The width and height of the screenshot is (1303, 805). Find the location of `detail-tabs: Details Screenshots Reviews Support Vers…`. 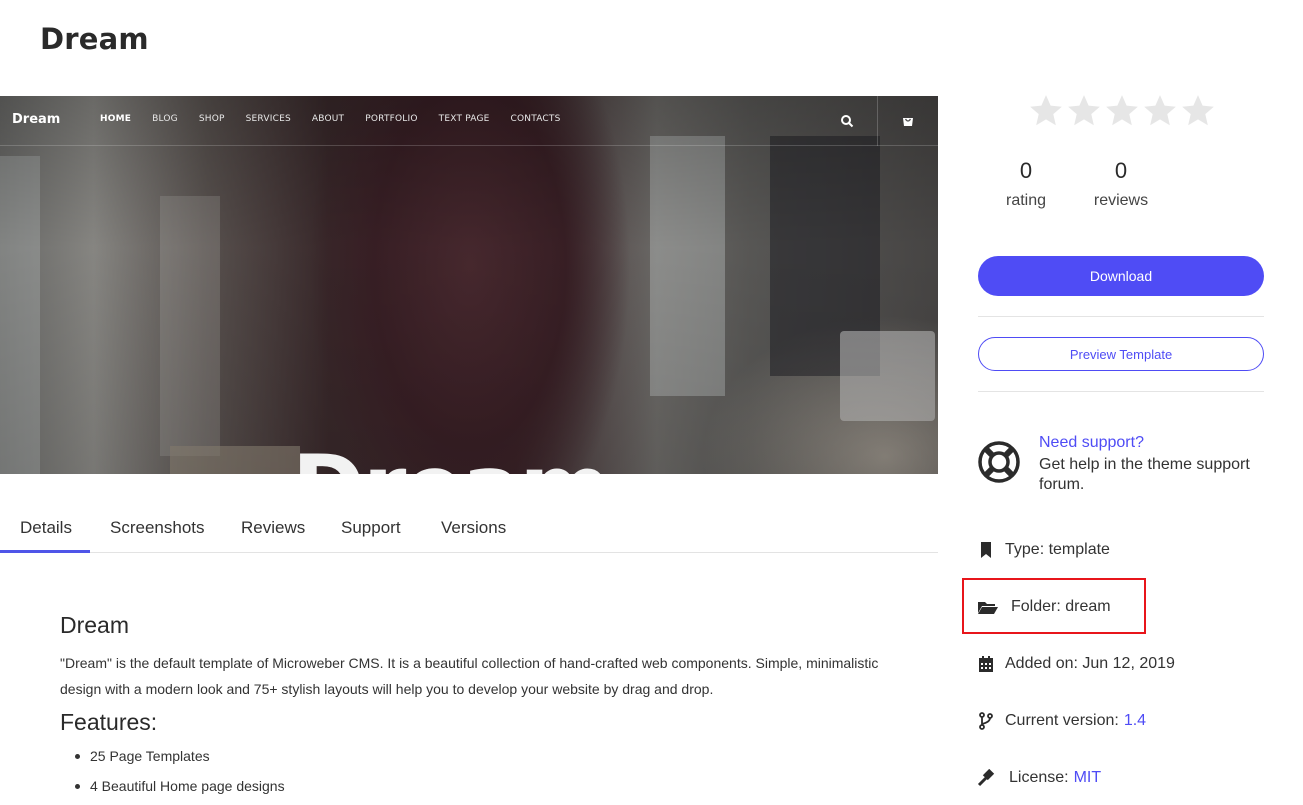

detail-tabs: Details Screenshots Reviews Support Vers… is located at coordinates (469, 529).